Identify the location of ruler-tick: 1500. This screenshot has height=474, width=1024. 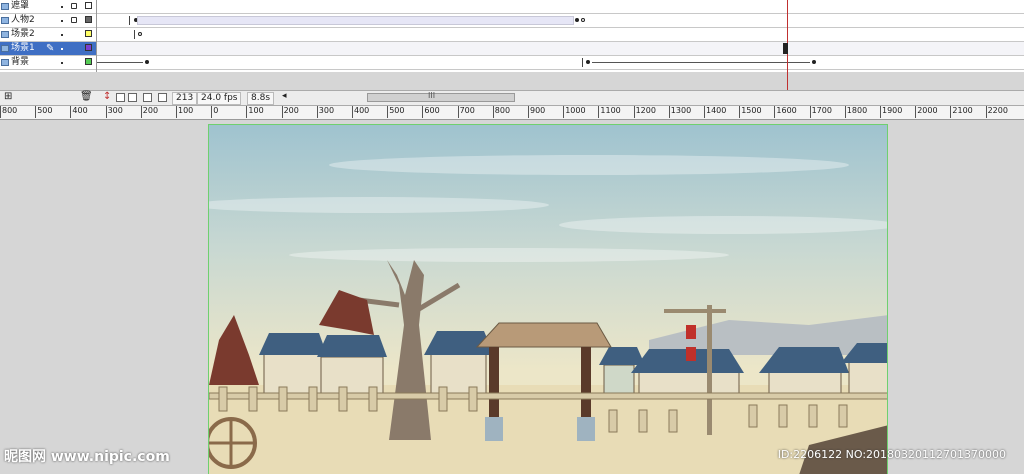
(750, 112).